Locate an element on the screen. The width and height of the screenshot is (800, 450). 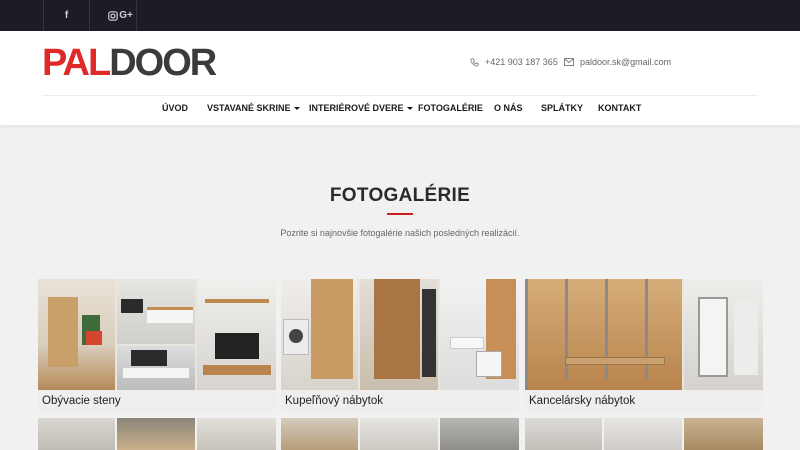
nav-item-fotogalerie: FOTOGALÉRIE is located at coordinates (450, 108).